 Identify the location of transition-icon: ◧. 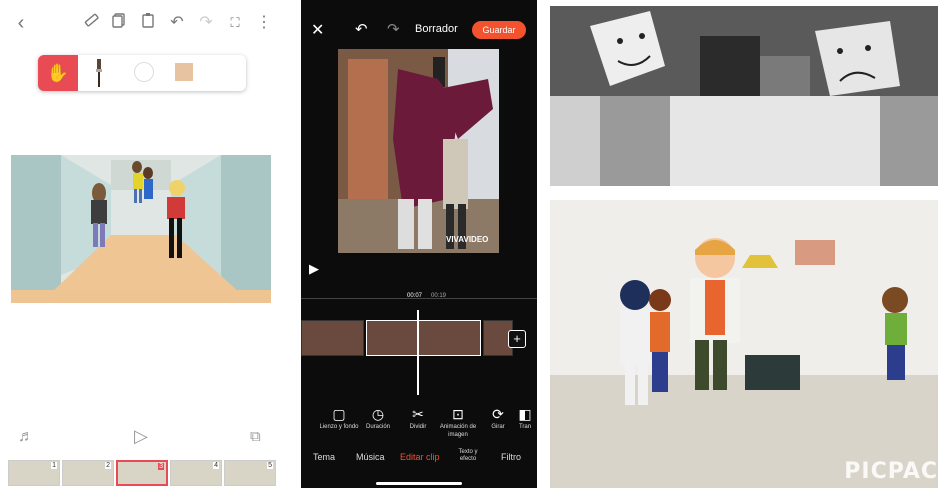
(525, 414).